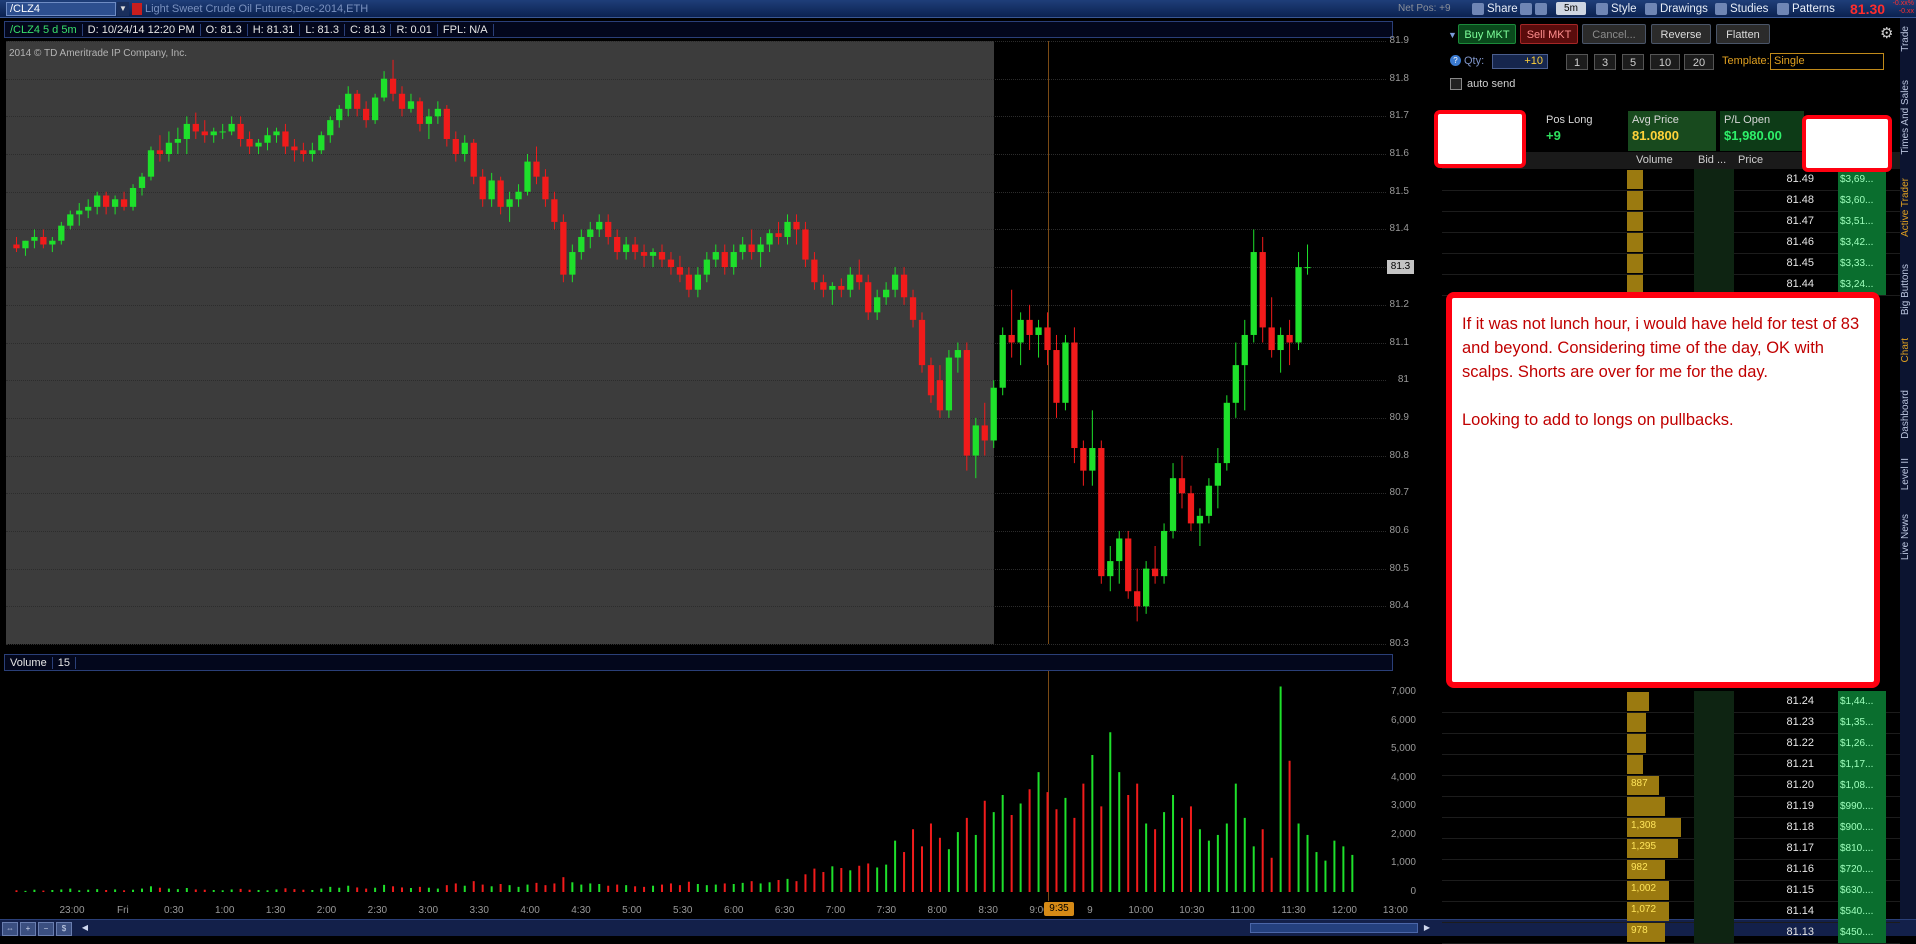 Image resolution: width=1916 pixels, height=944 pixels. Describe the element at coordinates (123, 9) in the screenshot. I see `symbol-dropdown-icon: ▼` at that location.